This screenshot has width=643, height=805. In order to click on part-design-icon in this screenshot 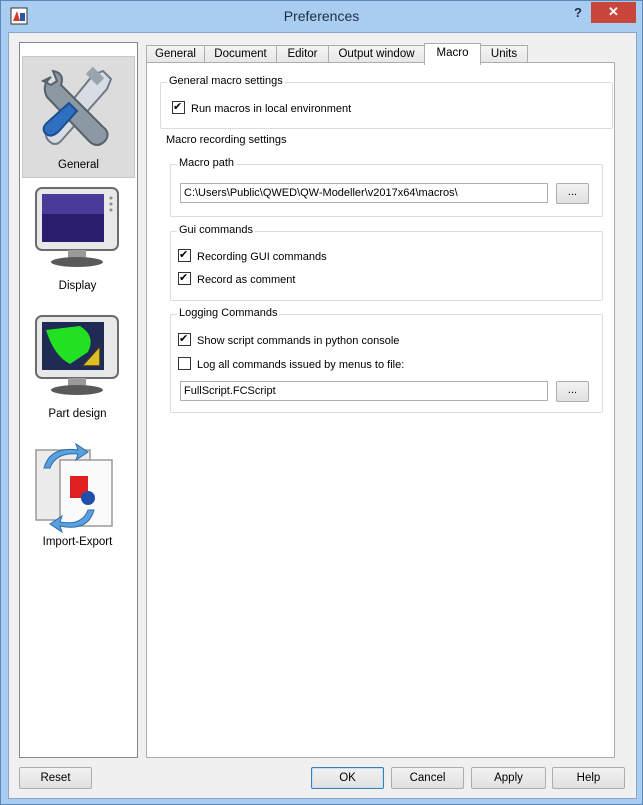, I will do `click(77, 355)`.